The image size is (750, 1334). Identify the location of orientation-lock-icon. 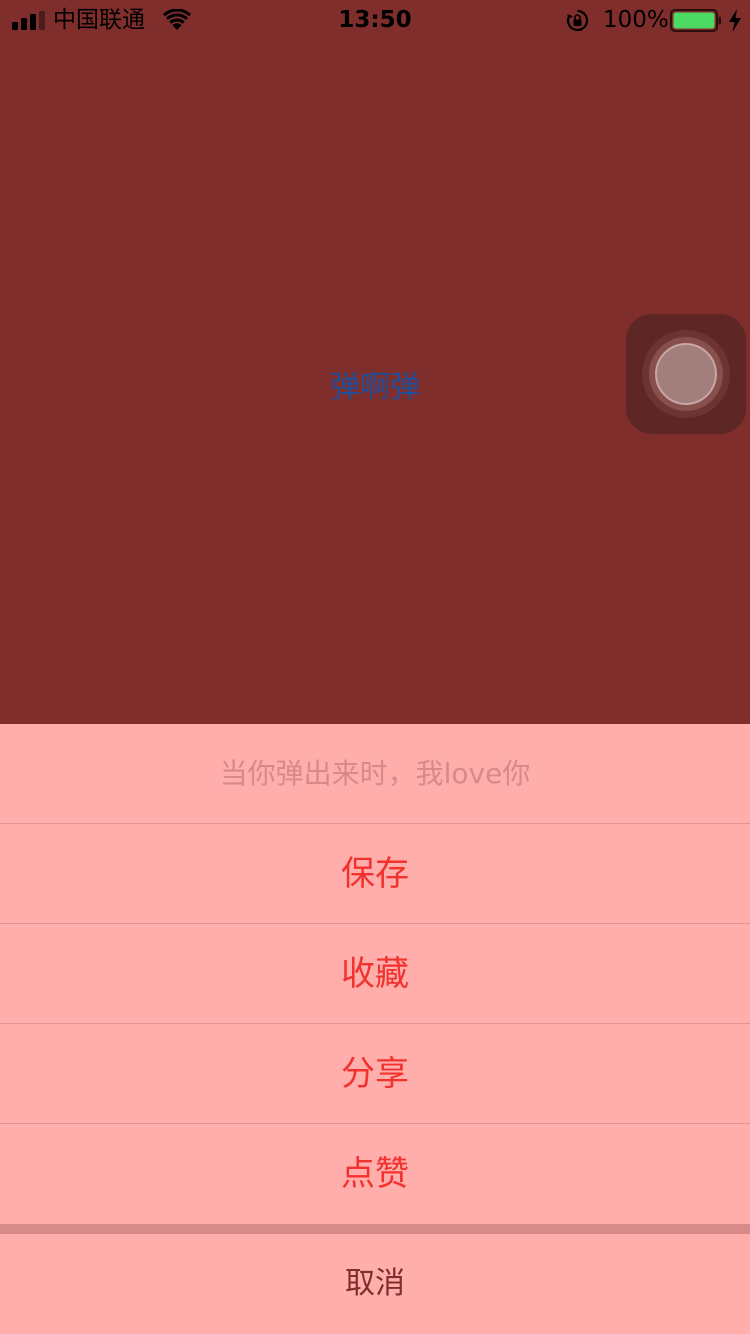
(577, 20).